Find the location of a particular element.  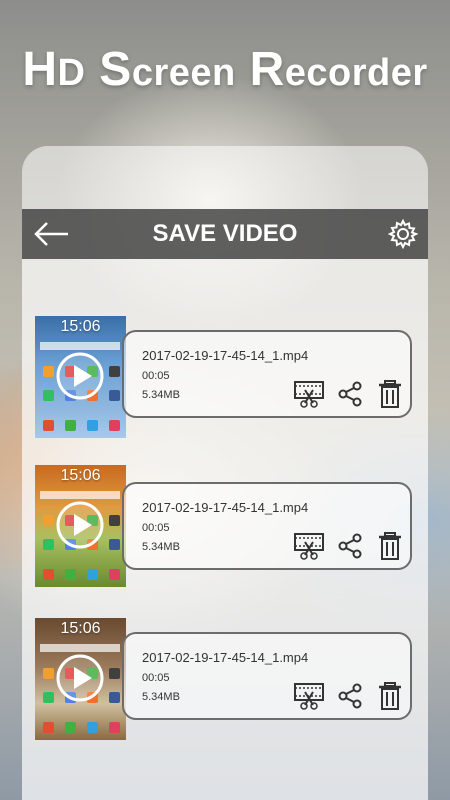

toolbar: SAVE VIDEO is located at coordinates (225, 234).